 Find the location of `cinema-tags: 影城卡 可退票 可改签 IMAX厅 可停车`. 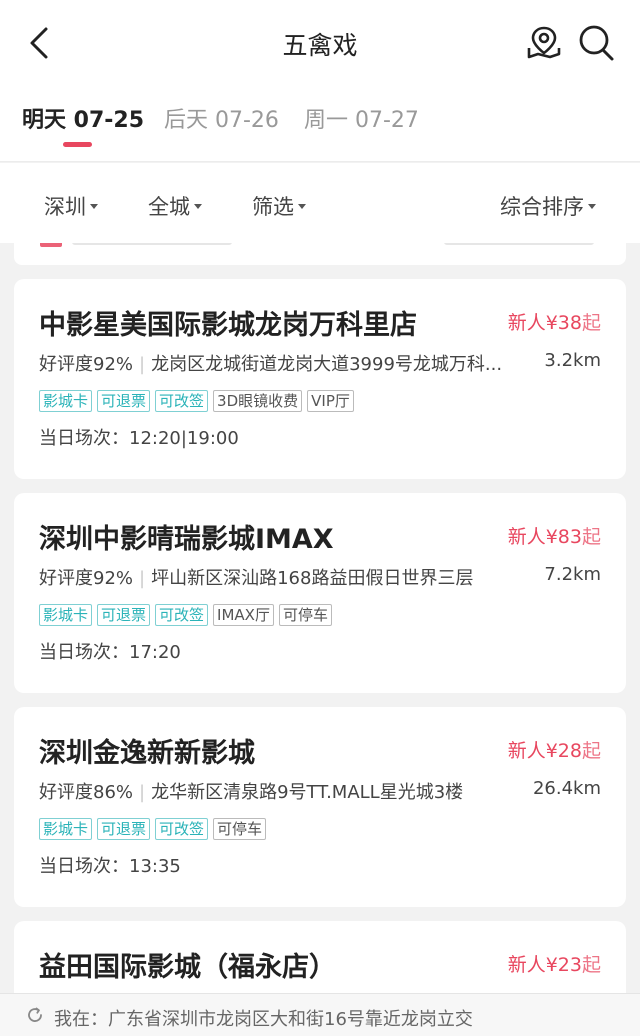

cinema-tags: 影城卡 可退票 可改签 IMAX厅 可停车 is located at coordinates (185, 615).